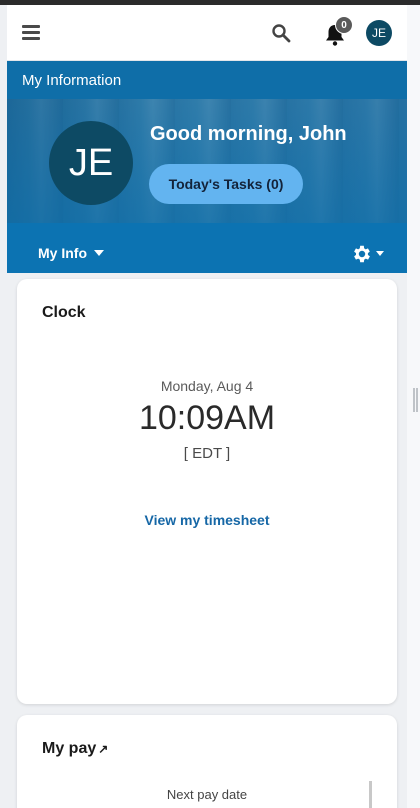 This screenshot has height=808, width=420. Describe the element at coordinates (207, 386) in the screenshot. I see `clock-date: Monday, Aug 4` at that location.